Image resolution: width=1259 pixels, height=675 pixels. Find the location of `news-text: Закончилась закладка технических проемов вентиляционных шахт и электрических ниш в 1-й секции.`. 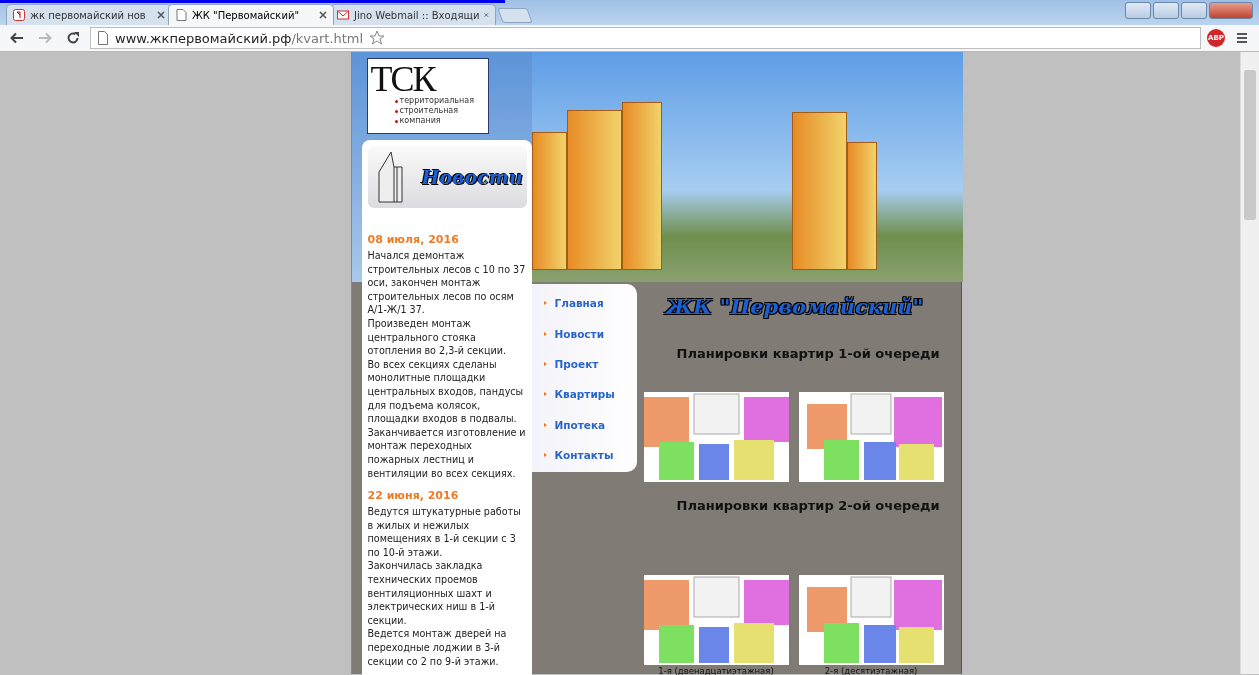

news-text: Закончилась закладка технических проемов вентиляционных шахт и электрических ниш в 1-й секции. is located at coordinates (431, 593).